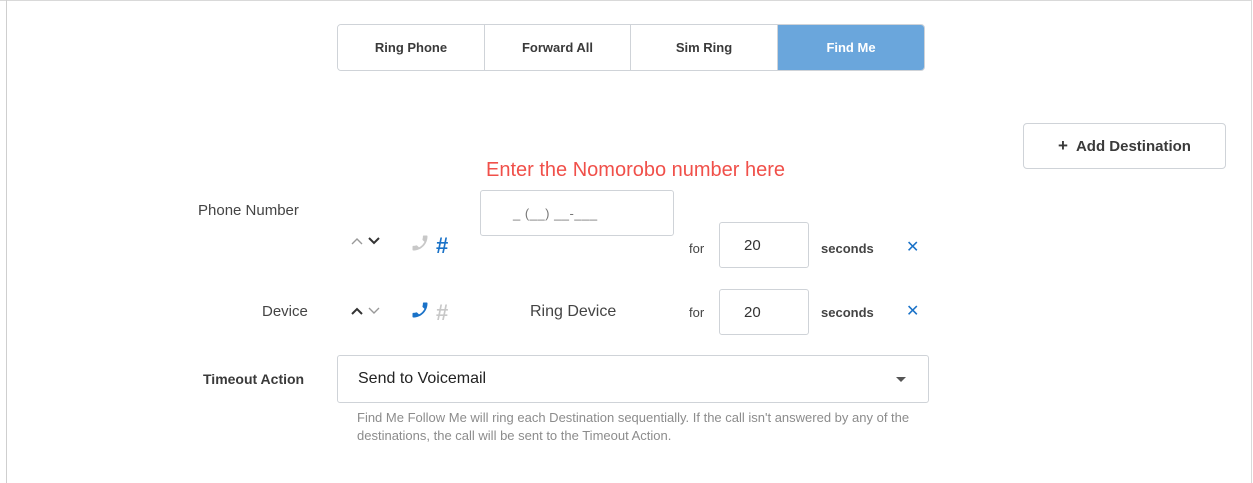 This screenshot has width=1253, height=483. I want to click on phone-row-reorder, so click(365, 241).